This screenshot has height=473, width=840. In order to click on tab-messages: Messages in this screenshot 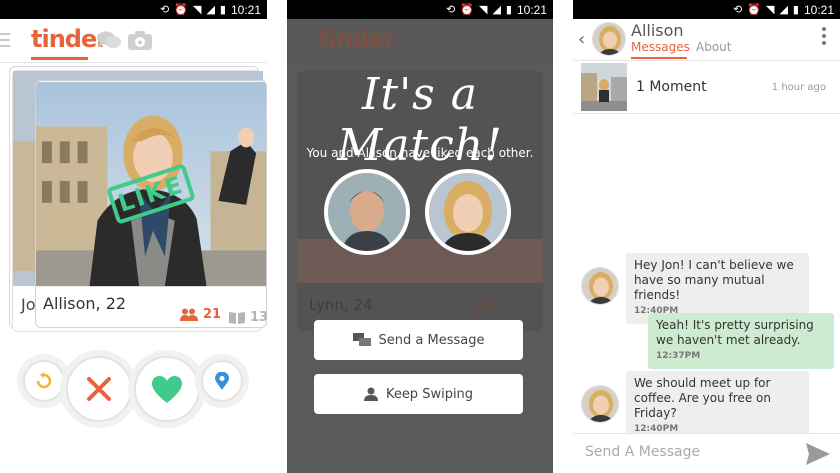, I will do `click(660, 47)`.